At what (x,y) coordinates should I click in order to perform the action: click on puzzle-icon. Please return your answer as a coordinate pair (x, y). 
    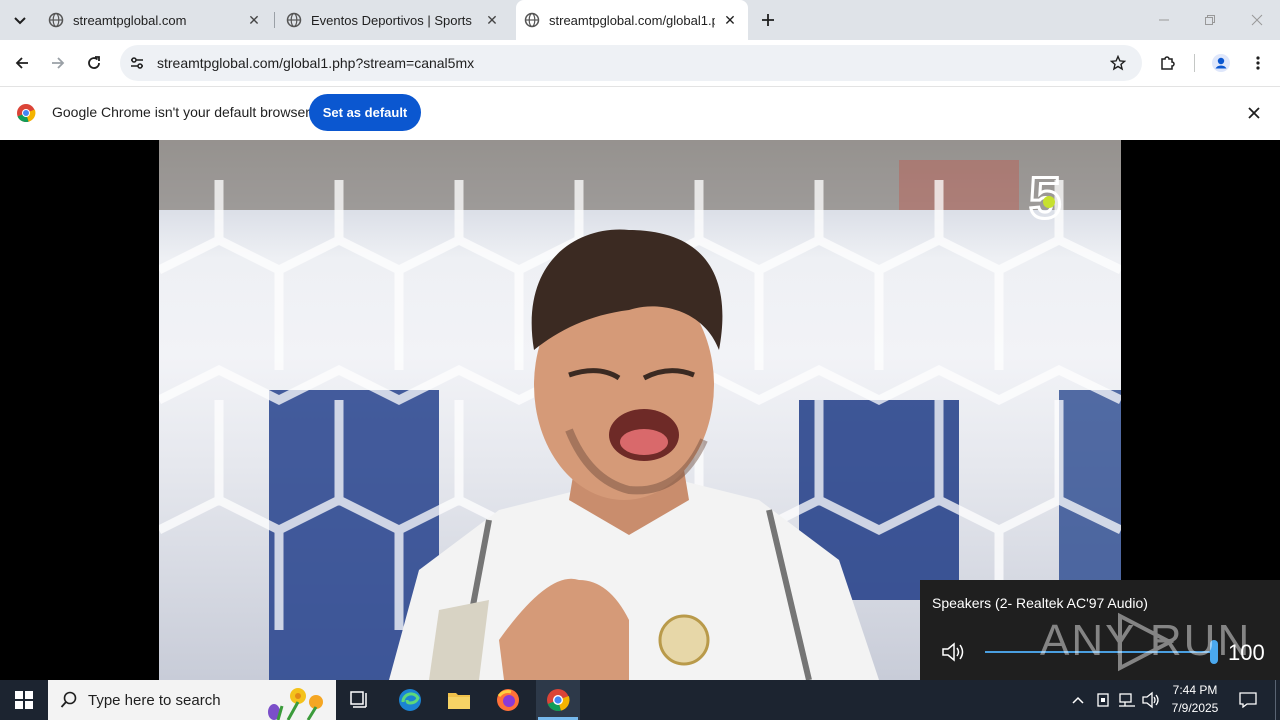
    Looking at the image, I should click on (1168, 63).